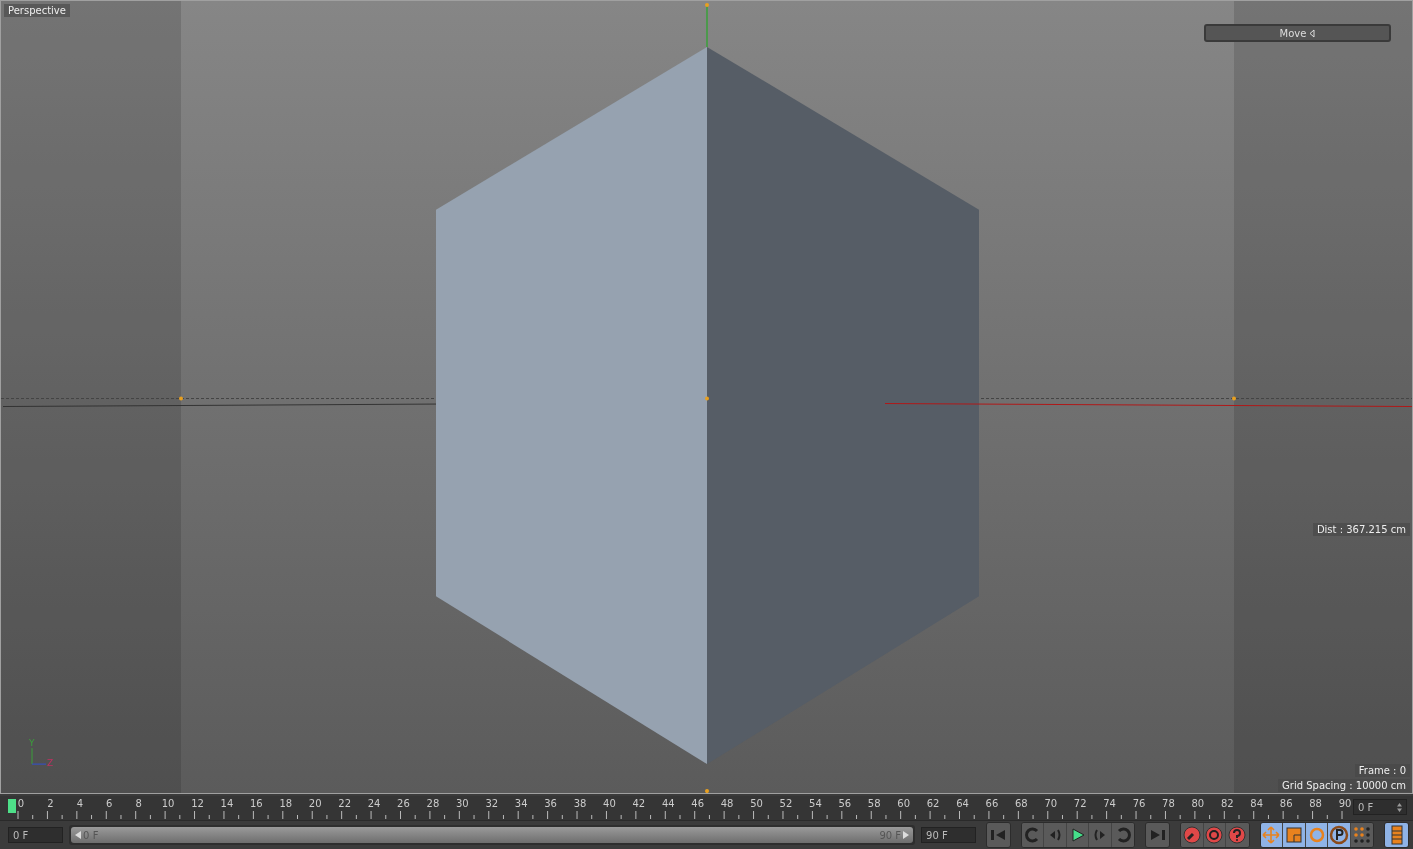  I want to click on skip-start-icon, so click(998, 835).